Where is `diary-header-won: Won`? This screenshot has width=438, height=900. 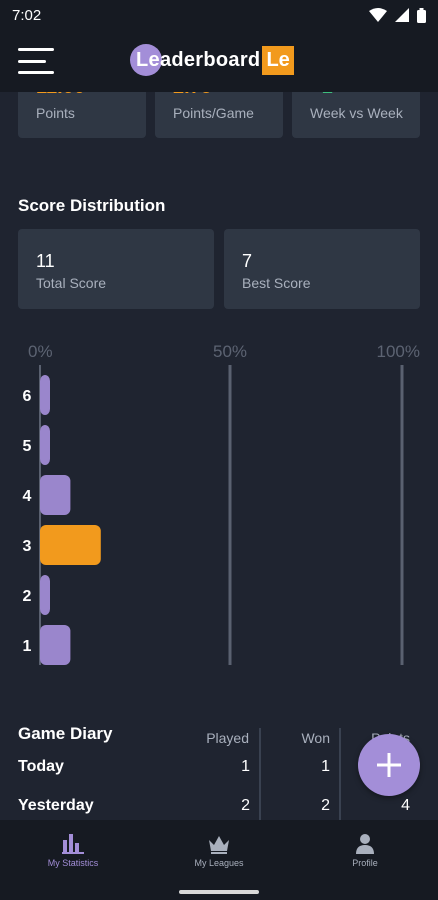
diary-header-won: Won is located at coordinates (315, 738).